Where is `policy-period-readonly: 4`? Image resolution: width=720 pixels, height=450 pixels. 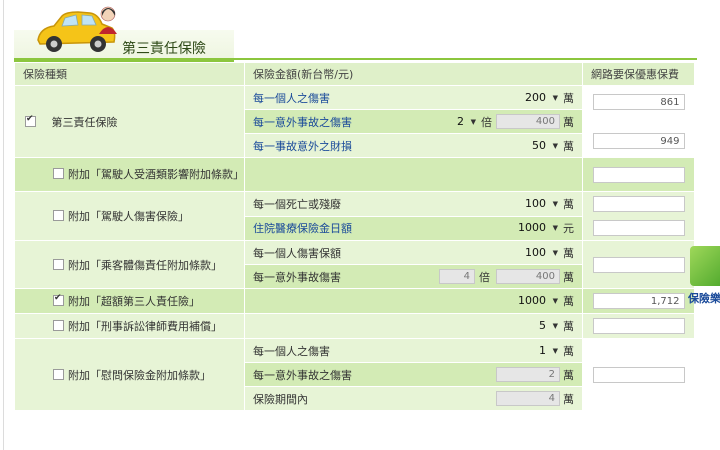 policy-period-readonly: 4 is located at coordinates (528, 398).